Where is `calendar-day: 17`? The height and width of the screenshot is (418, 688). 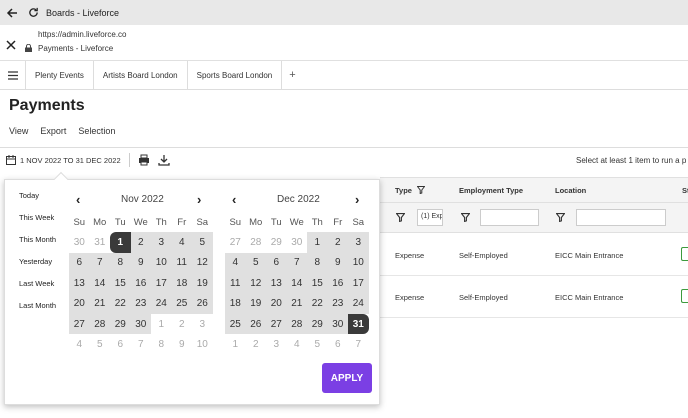 calendar-day: 17 is located at coordinates (358, 283).